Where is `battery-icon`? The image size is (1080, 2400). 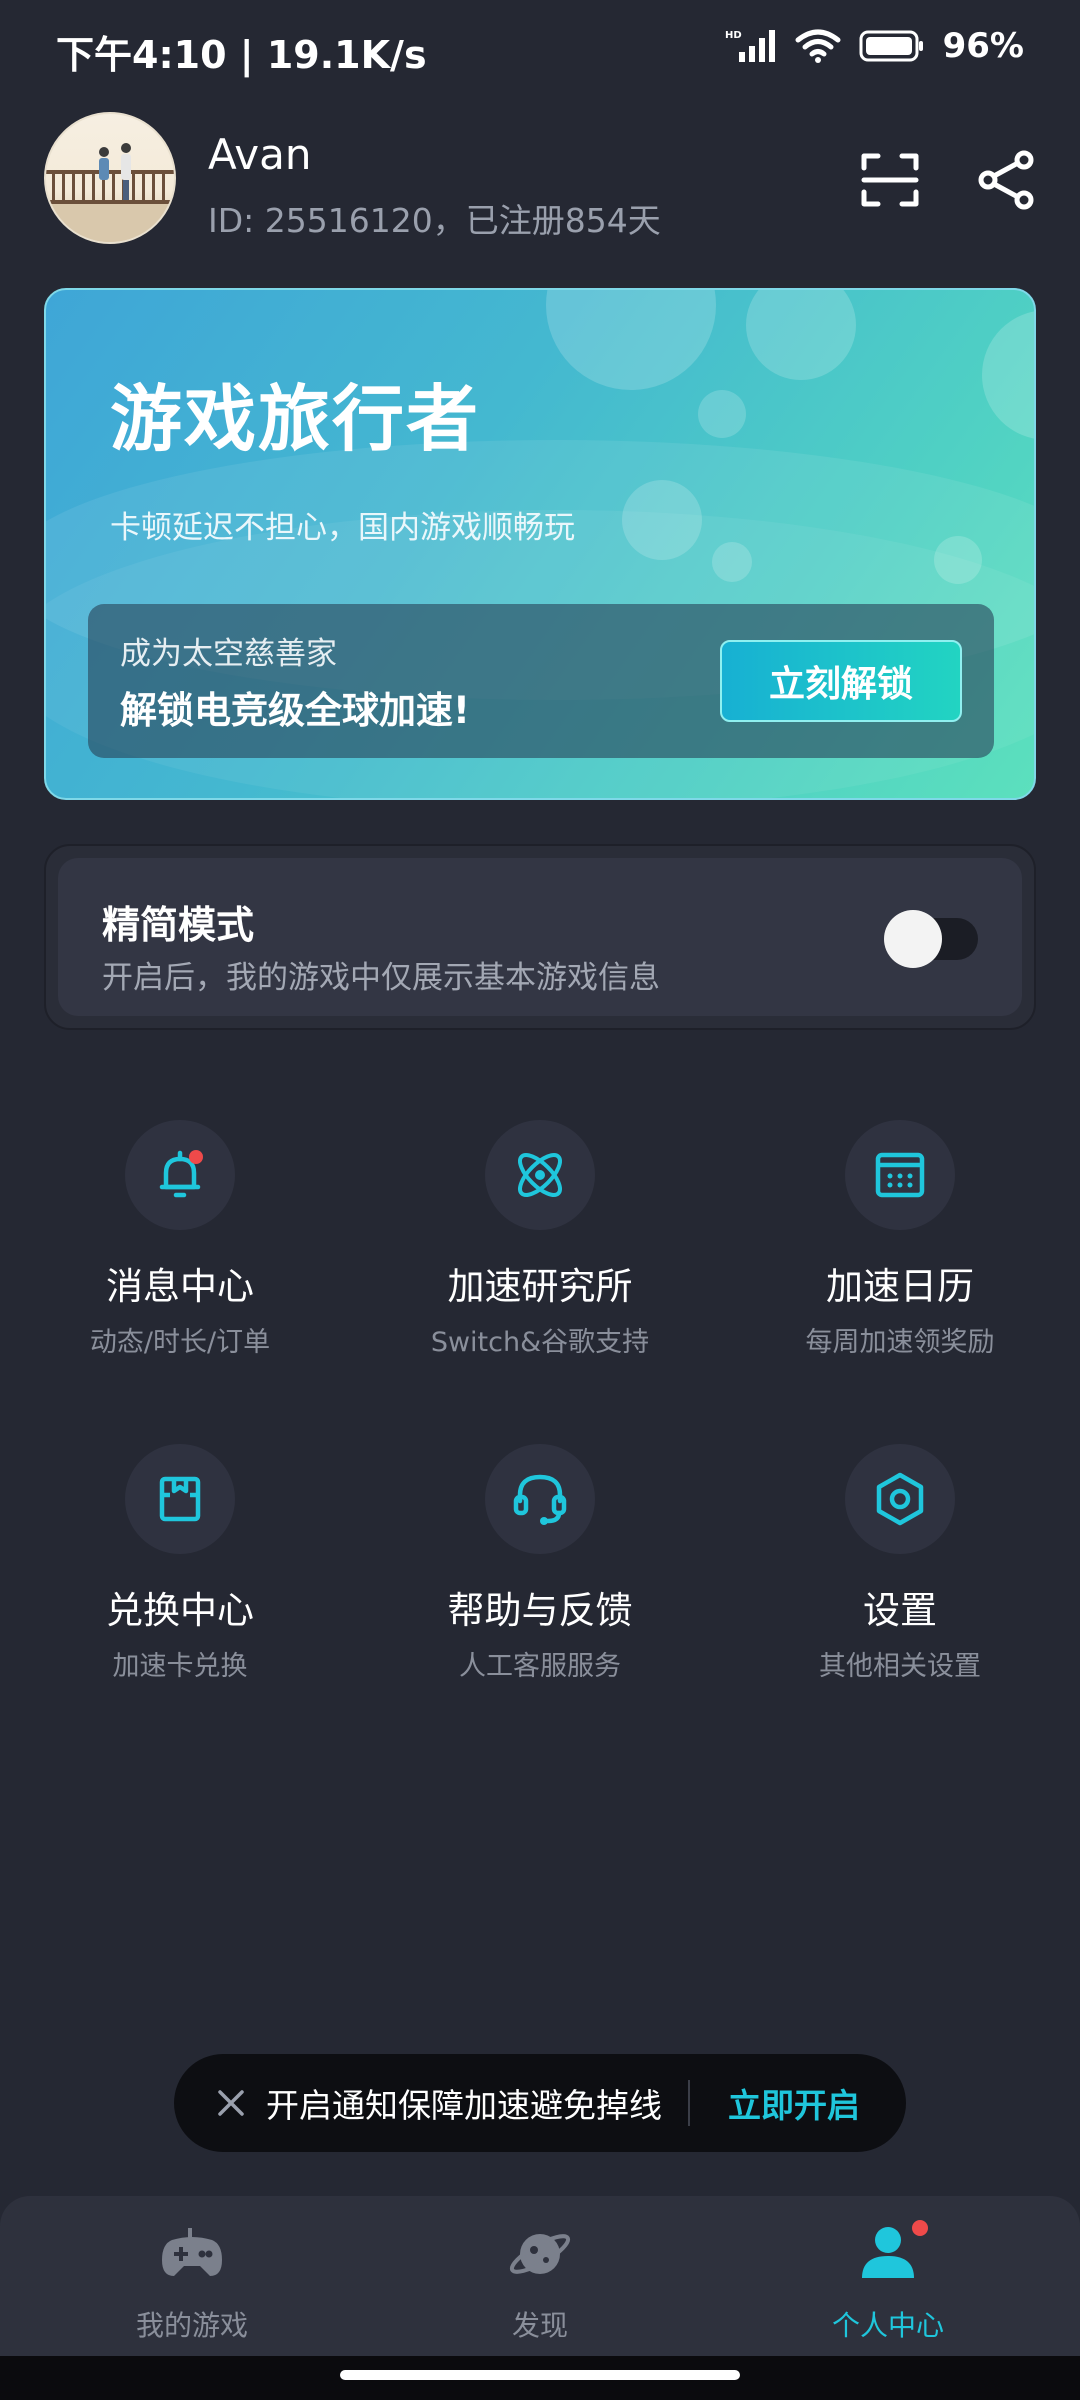 battery-icon is located at coordinates (891, 46).